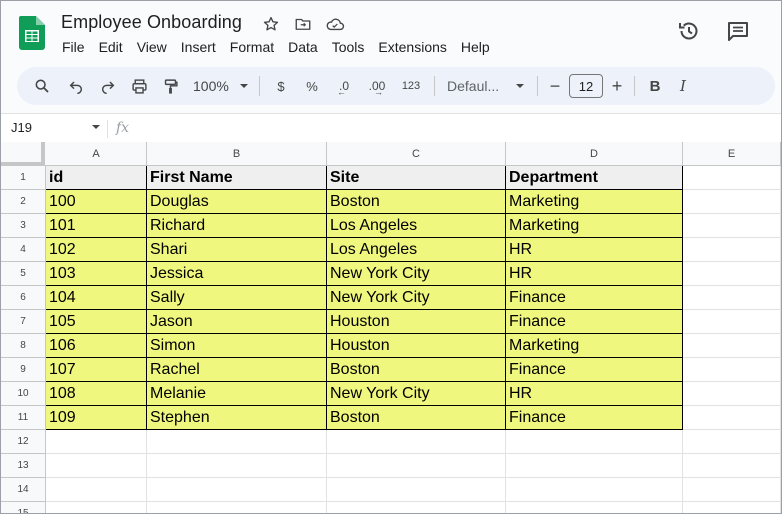 This screenshot has width=782, height=514. Describe the element at coordinates (335, 24) in the screenshot. I see `cloud-status-icon` at that location.